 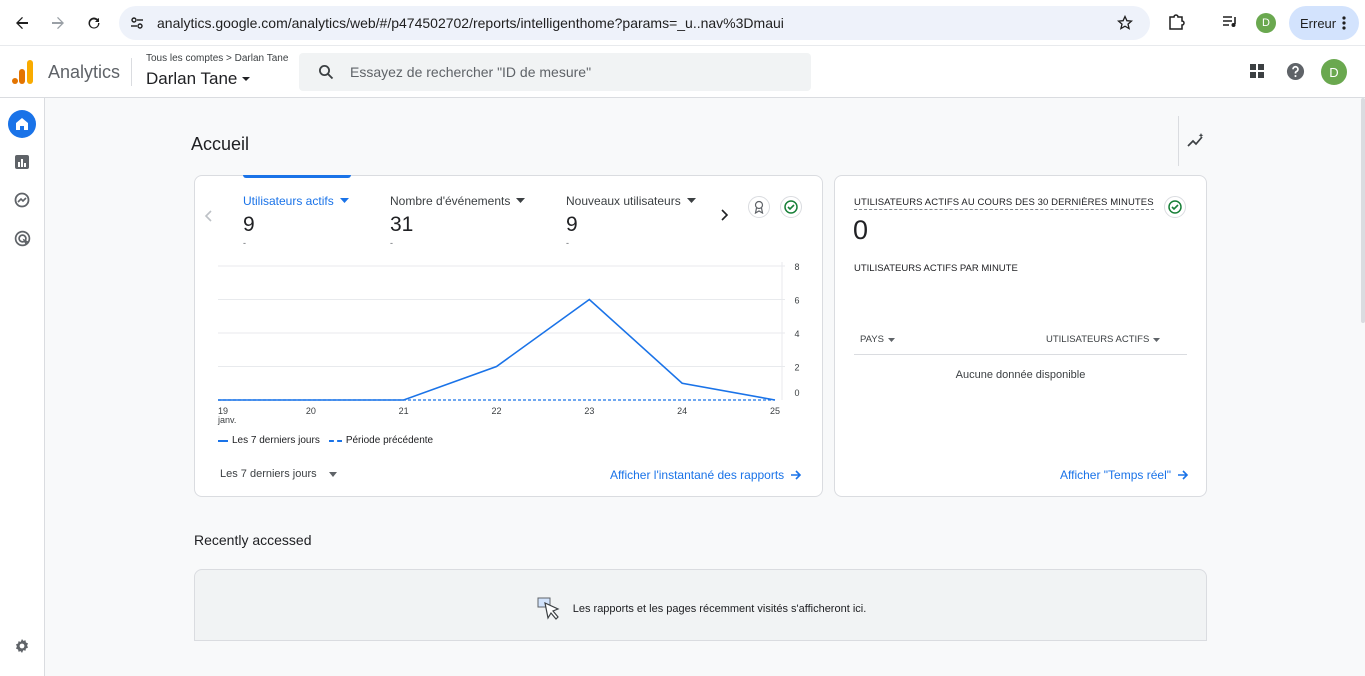 I want to click on x-tick-label: 20, so click(x=311, y=411).